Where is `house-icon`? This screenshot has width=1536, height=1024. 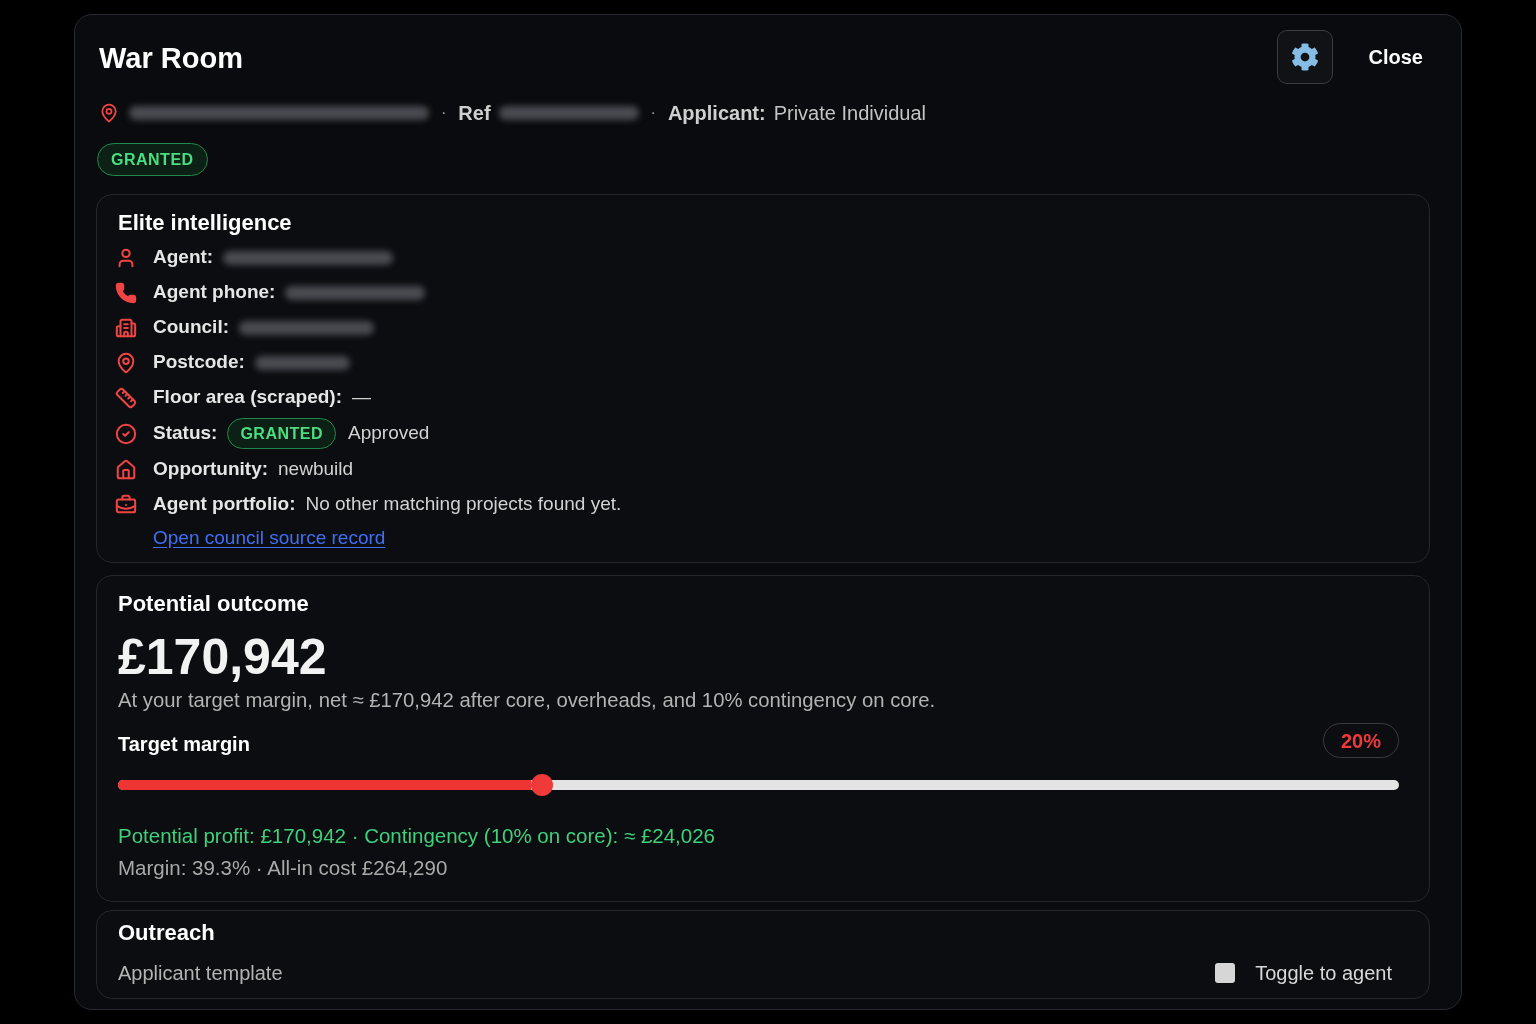
house-icon is located at coordinates (126, 469).